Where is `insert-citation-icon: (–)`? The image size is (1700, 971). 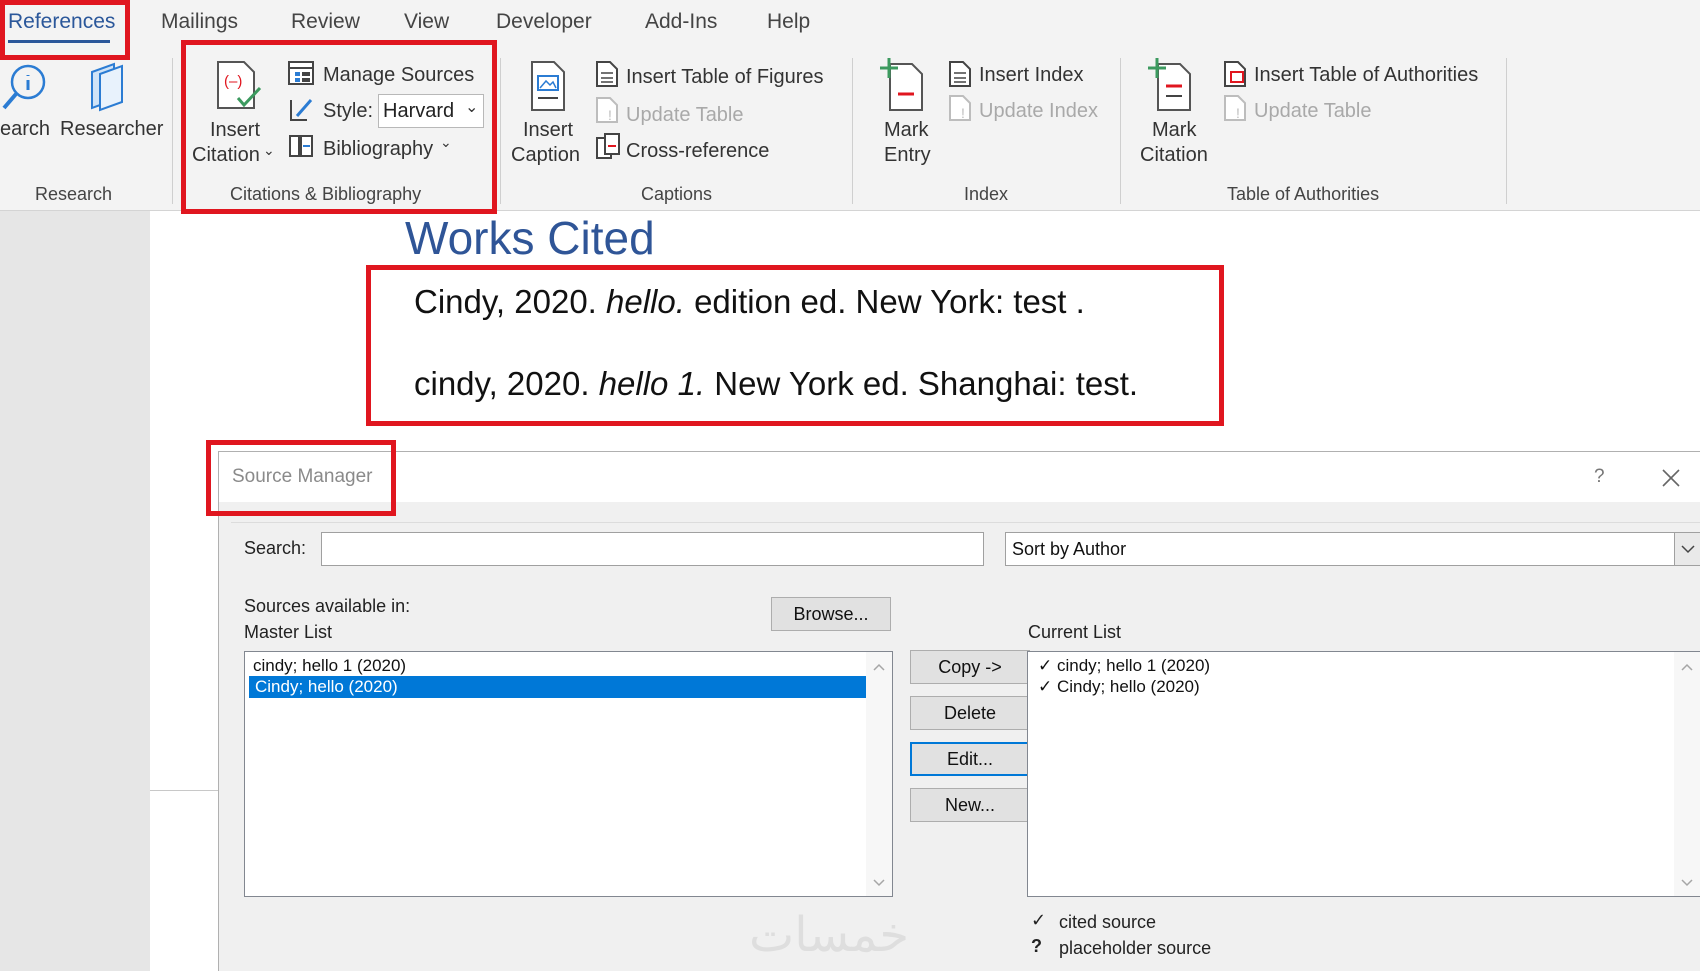
insert-citation-icon: (–) is located at coordinates (237, 86).